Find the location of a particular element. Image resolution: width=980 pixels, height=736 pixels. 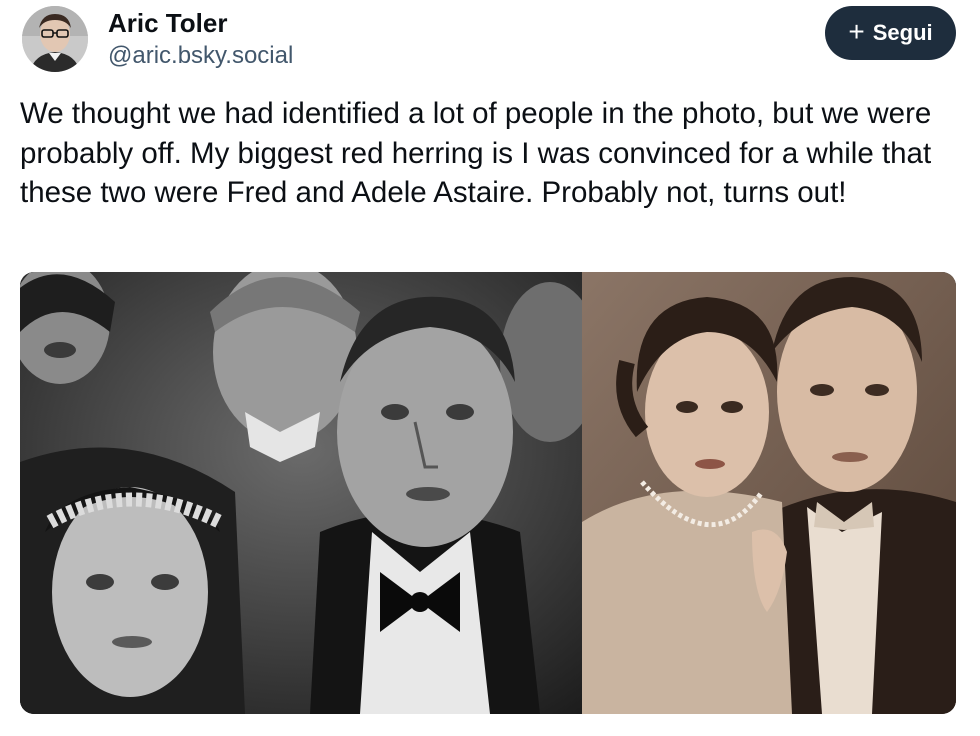

plus-icon: + is located at coordinates (856, 31).